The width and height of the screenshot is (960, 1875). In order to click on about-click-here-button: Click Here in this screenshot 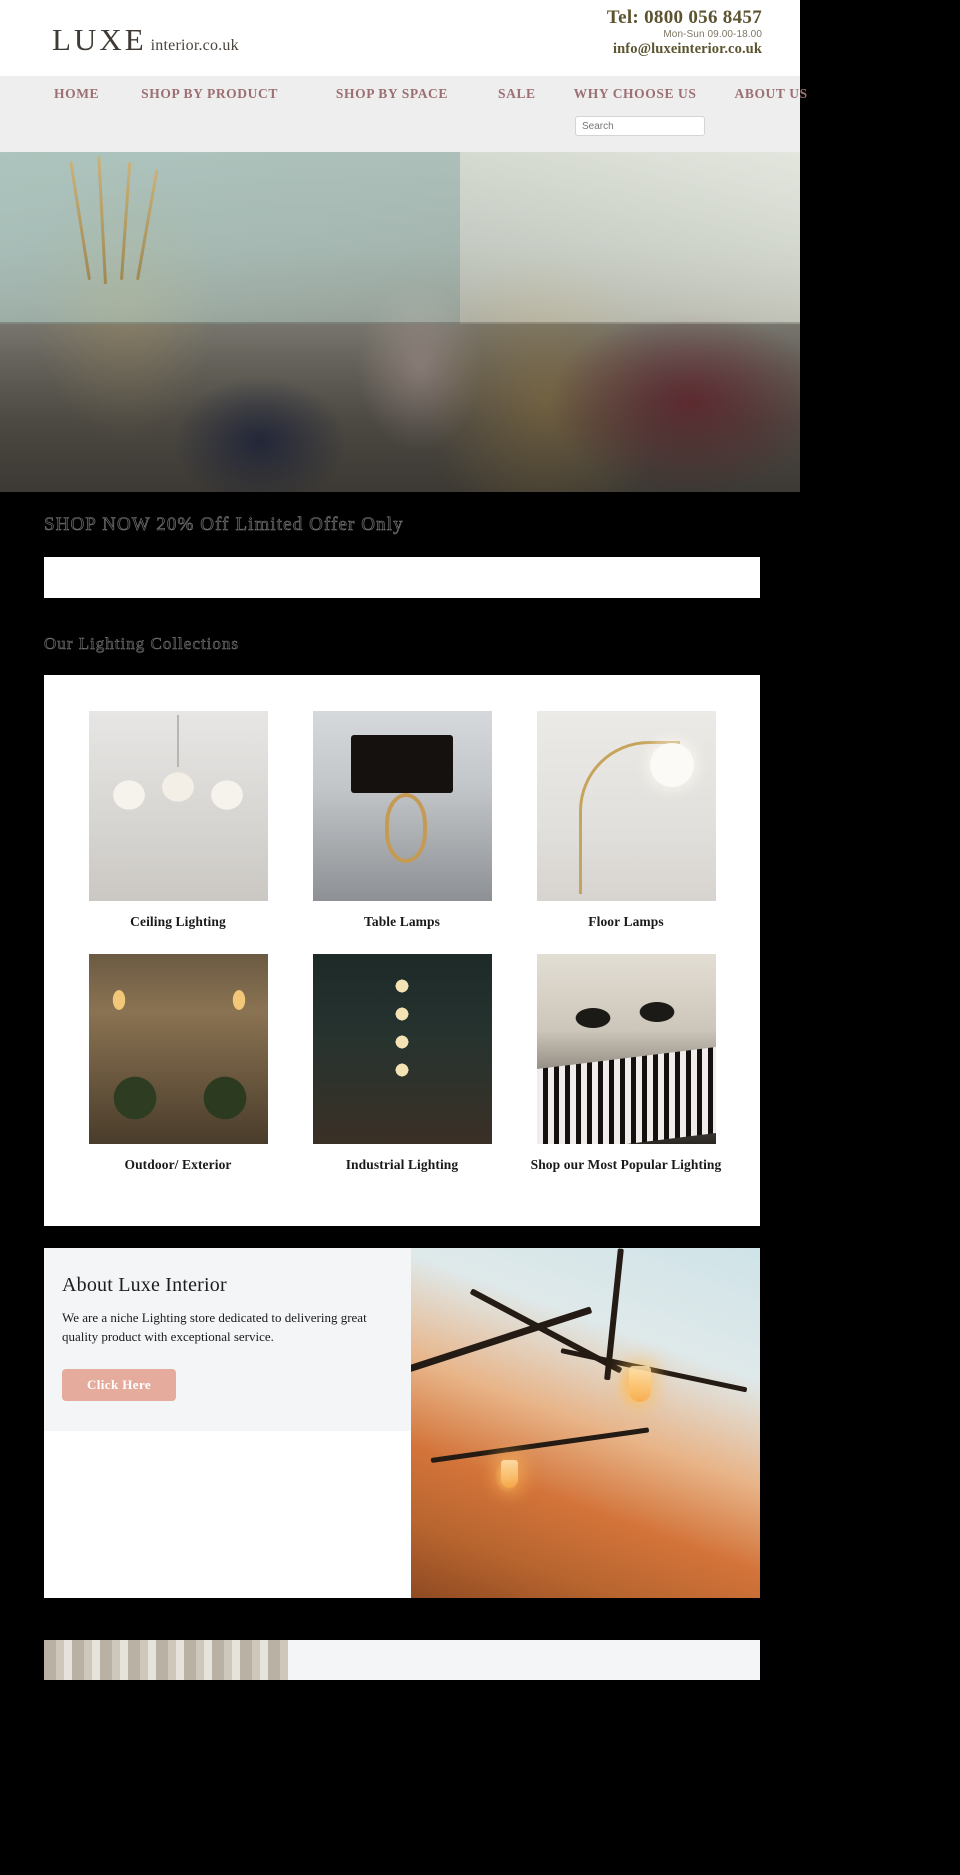, I will do `click(119, 1384)`.